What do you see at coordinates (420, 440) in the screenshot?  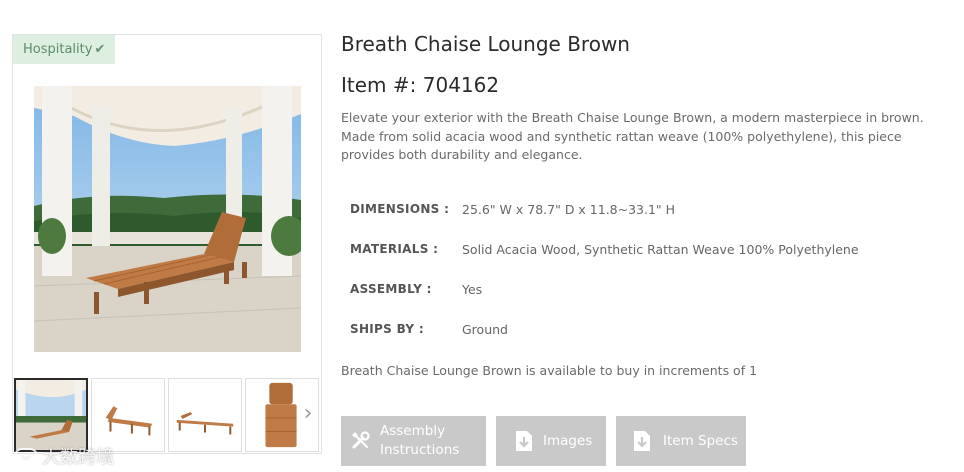 I see `button-label: Assembly Instructions` at bounding box center [420, 440].